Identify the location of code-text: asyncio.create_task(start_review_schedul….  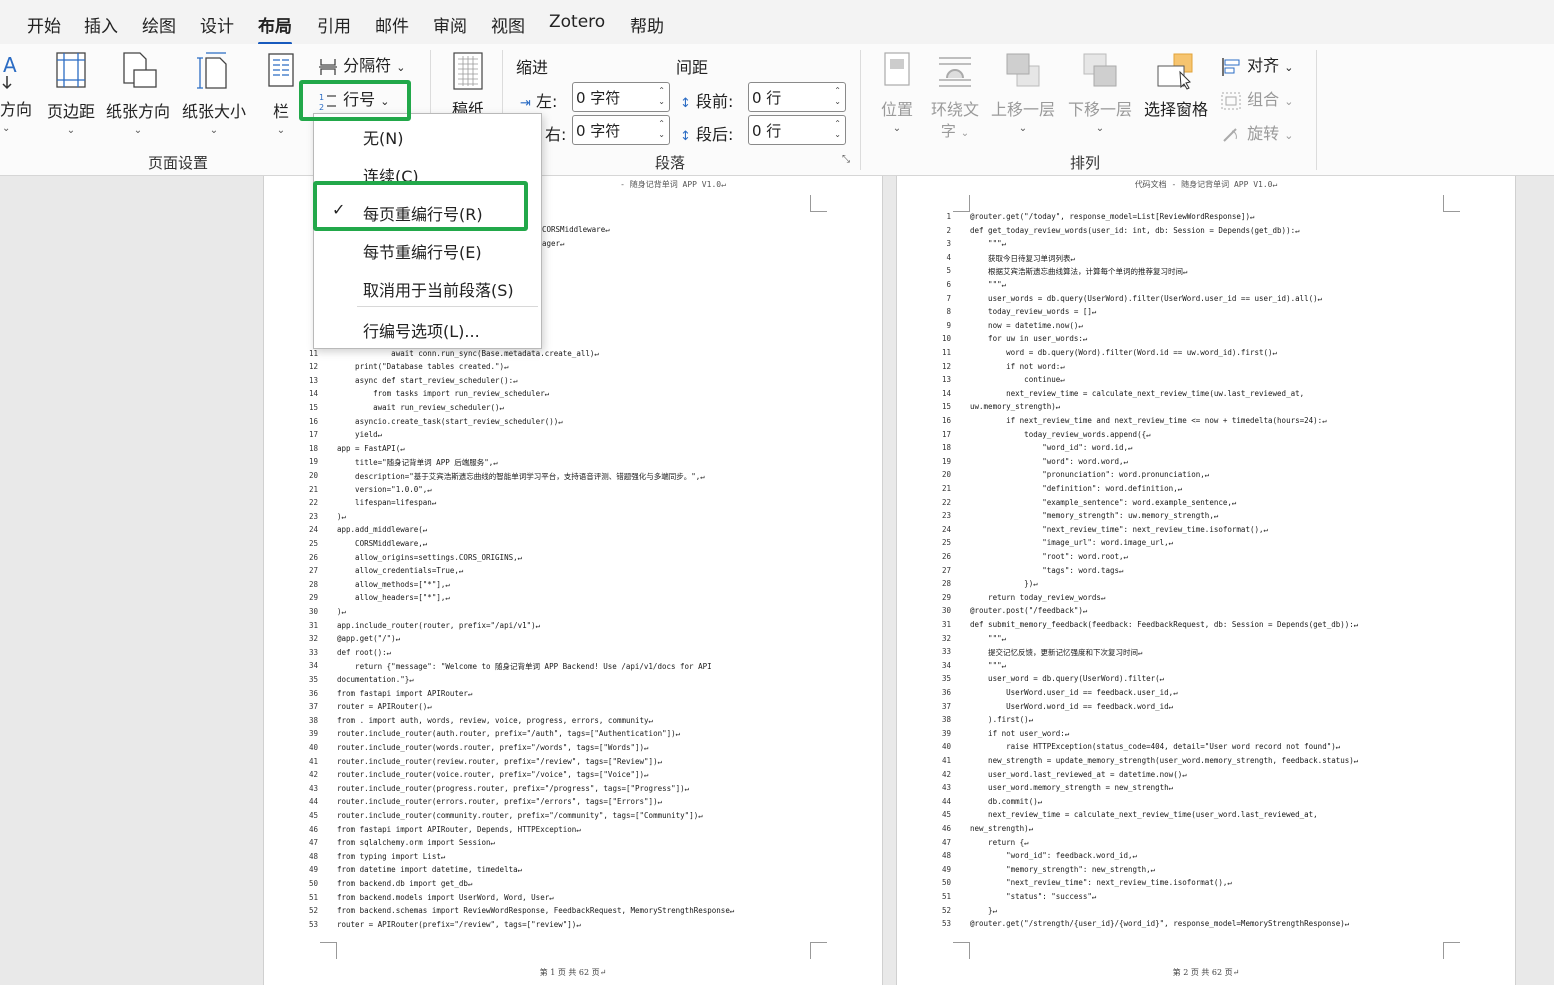
(450, 421).